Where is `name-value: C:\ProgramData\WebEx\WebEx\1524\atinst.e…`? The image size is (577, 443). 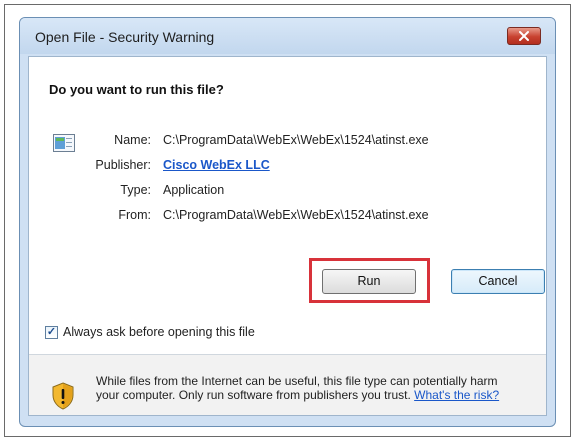 name-value: C:\ProgramData\WebEx\WebEx\1524\atinst.e… is located at coordinates (296, 140).